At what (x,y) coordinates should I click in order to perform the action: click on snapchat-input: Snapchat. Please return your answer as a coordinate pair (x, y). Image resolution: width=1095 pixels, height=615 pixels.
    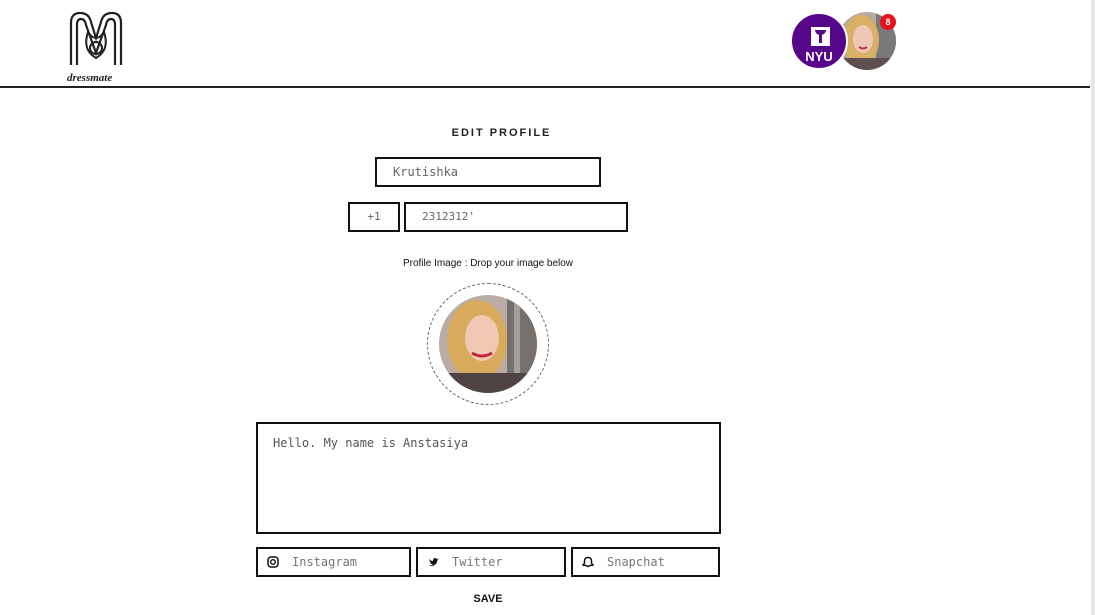
    Looking at the image, I should click on (645, 562).